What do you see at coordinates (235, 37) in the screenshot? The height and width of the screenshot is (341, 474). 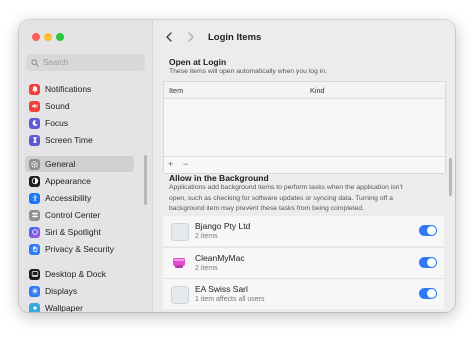 I see `page-title: Login Items` at bounding box center [235, 37].